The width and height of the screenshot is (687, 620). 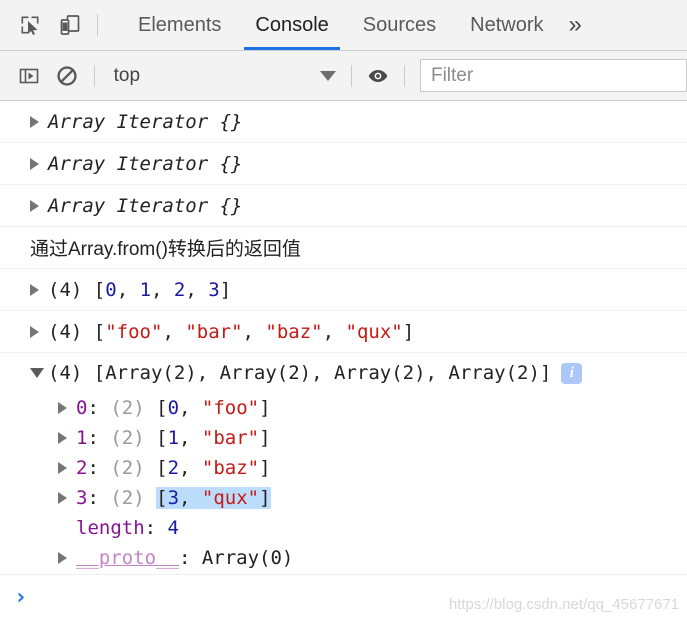 What do you see at coordinates (223, 76) in the screenshot?
I see `execution-context-selector: top` at bounding box center [223, 76].